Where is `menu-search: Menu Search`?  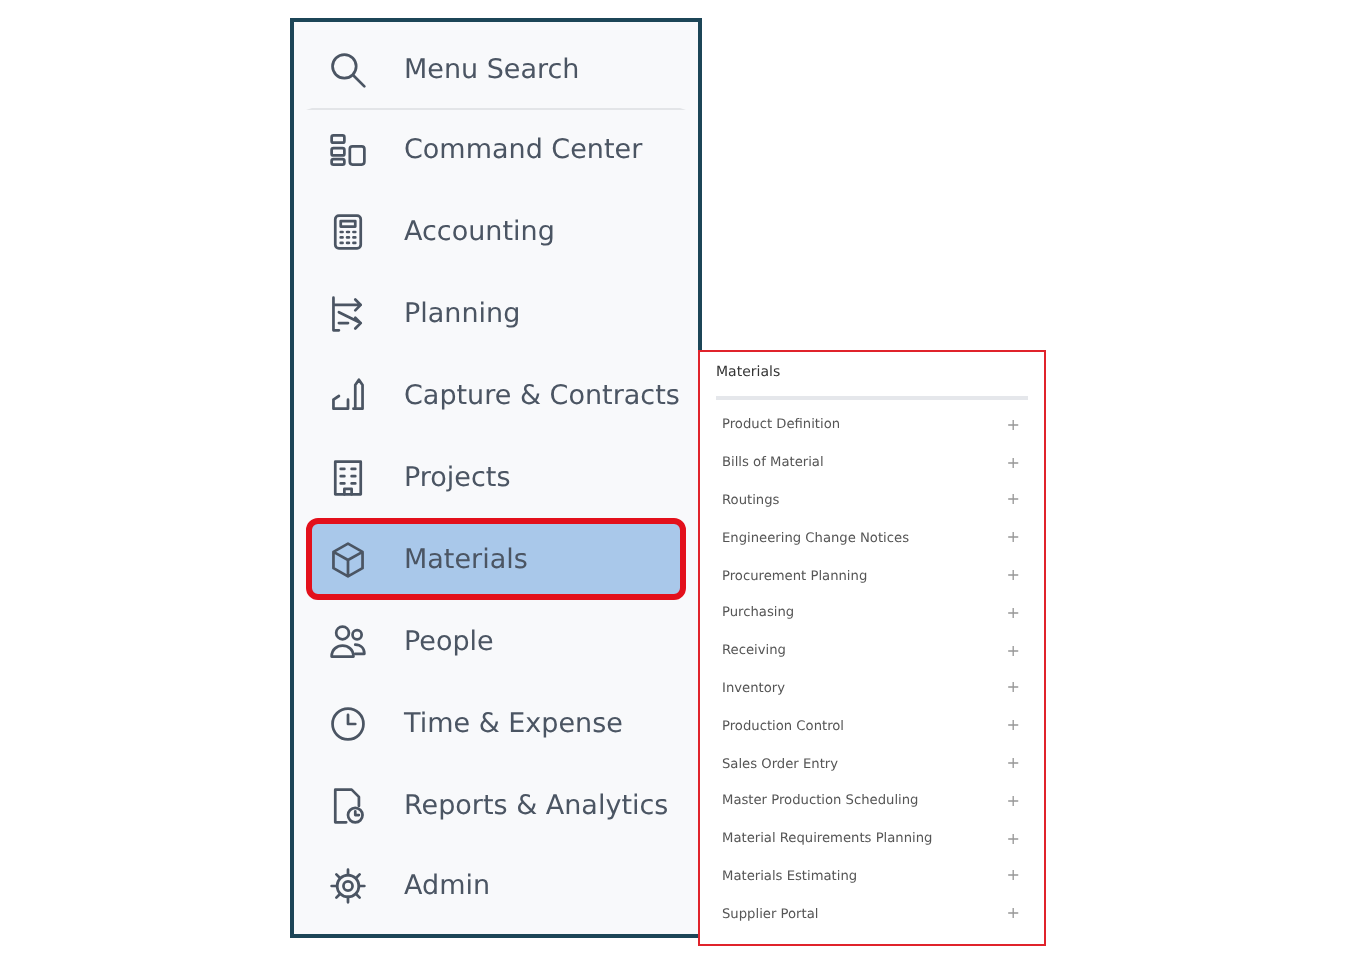
menu-search: Menu Search is located at coordinates (496, 69).